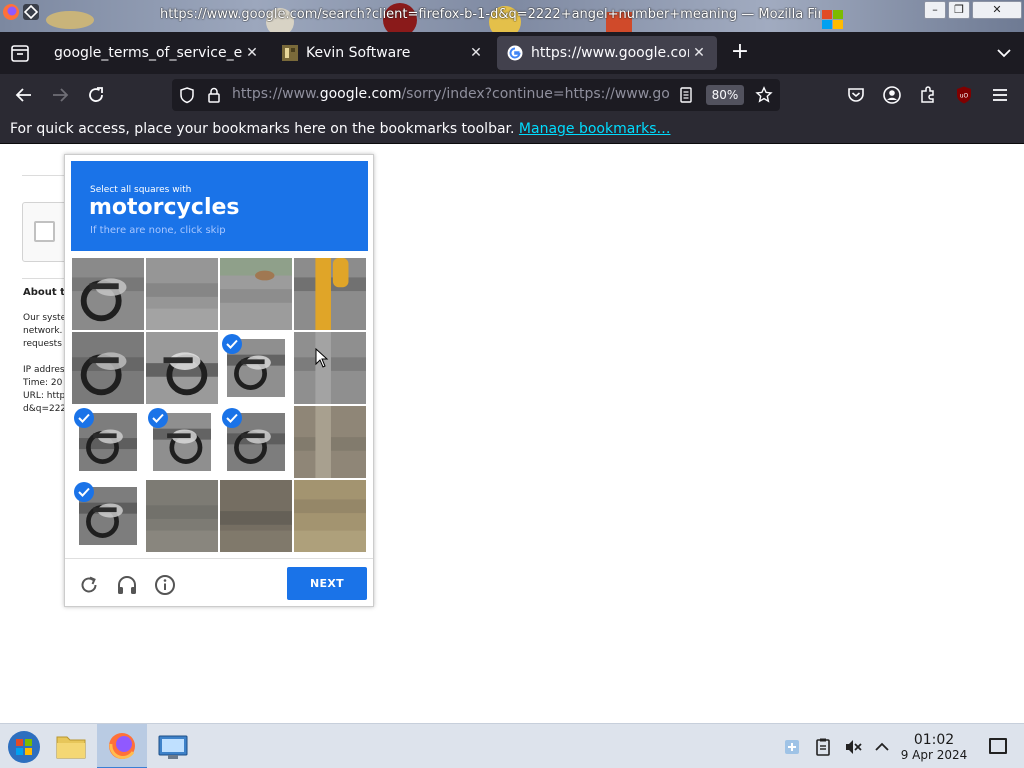  I want to click on challenge-target-word: motorcycles, so click(164, 207).